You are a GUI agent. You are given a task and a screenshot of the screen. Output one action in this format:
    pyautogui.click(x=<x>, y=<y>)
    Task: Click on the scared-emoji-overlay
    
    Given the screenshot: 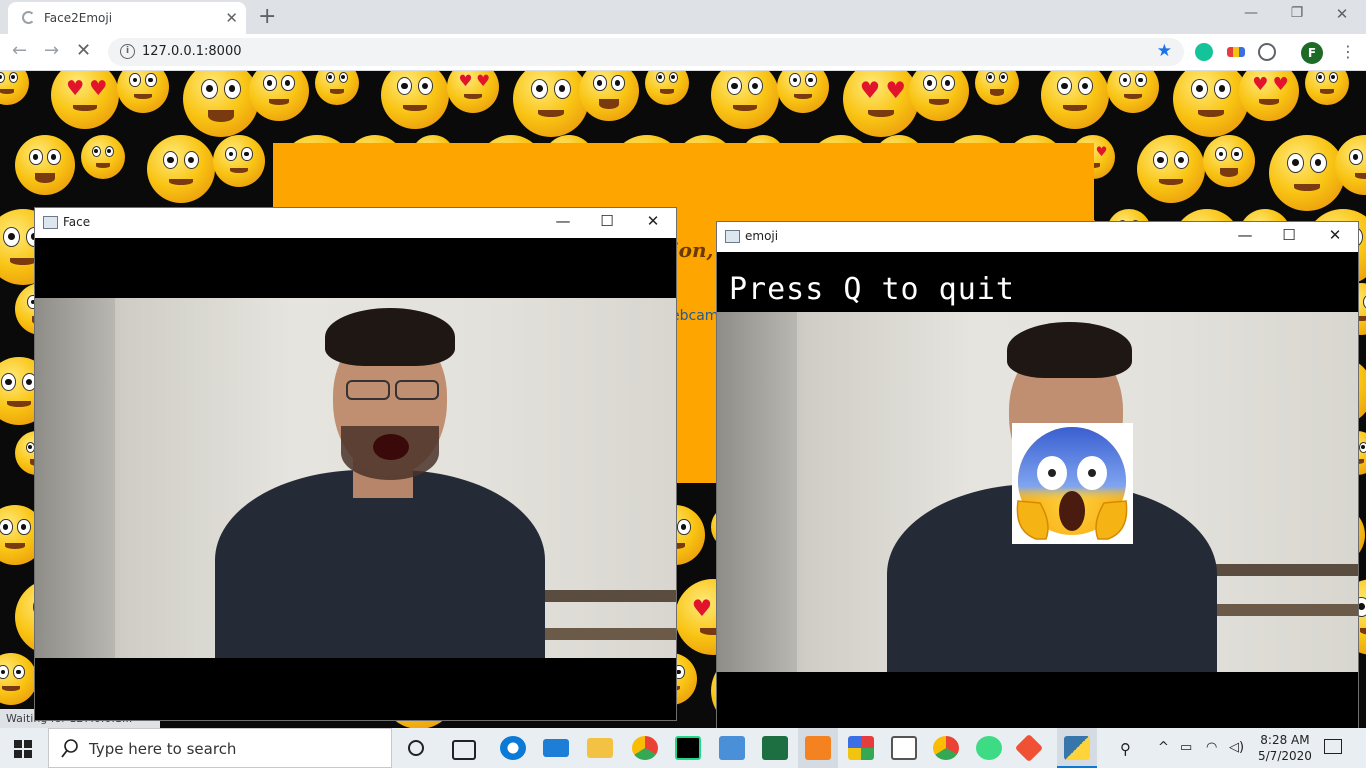 What is the action you would take?
    pyautogui.click(x=1072, y=483)
    